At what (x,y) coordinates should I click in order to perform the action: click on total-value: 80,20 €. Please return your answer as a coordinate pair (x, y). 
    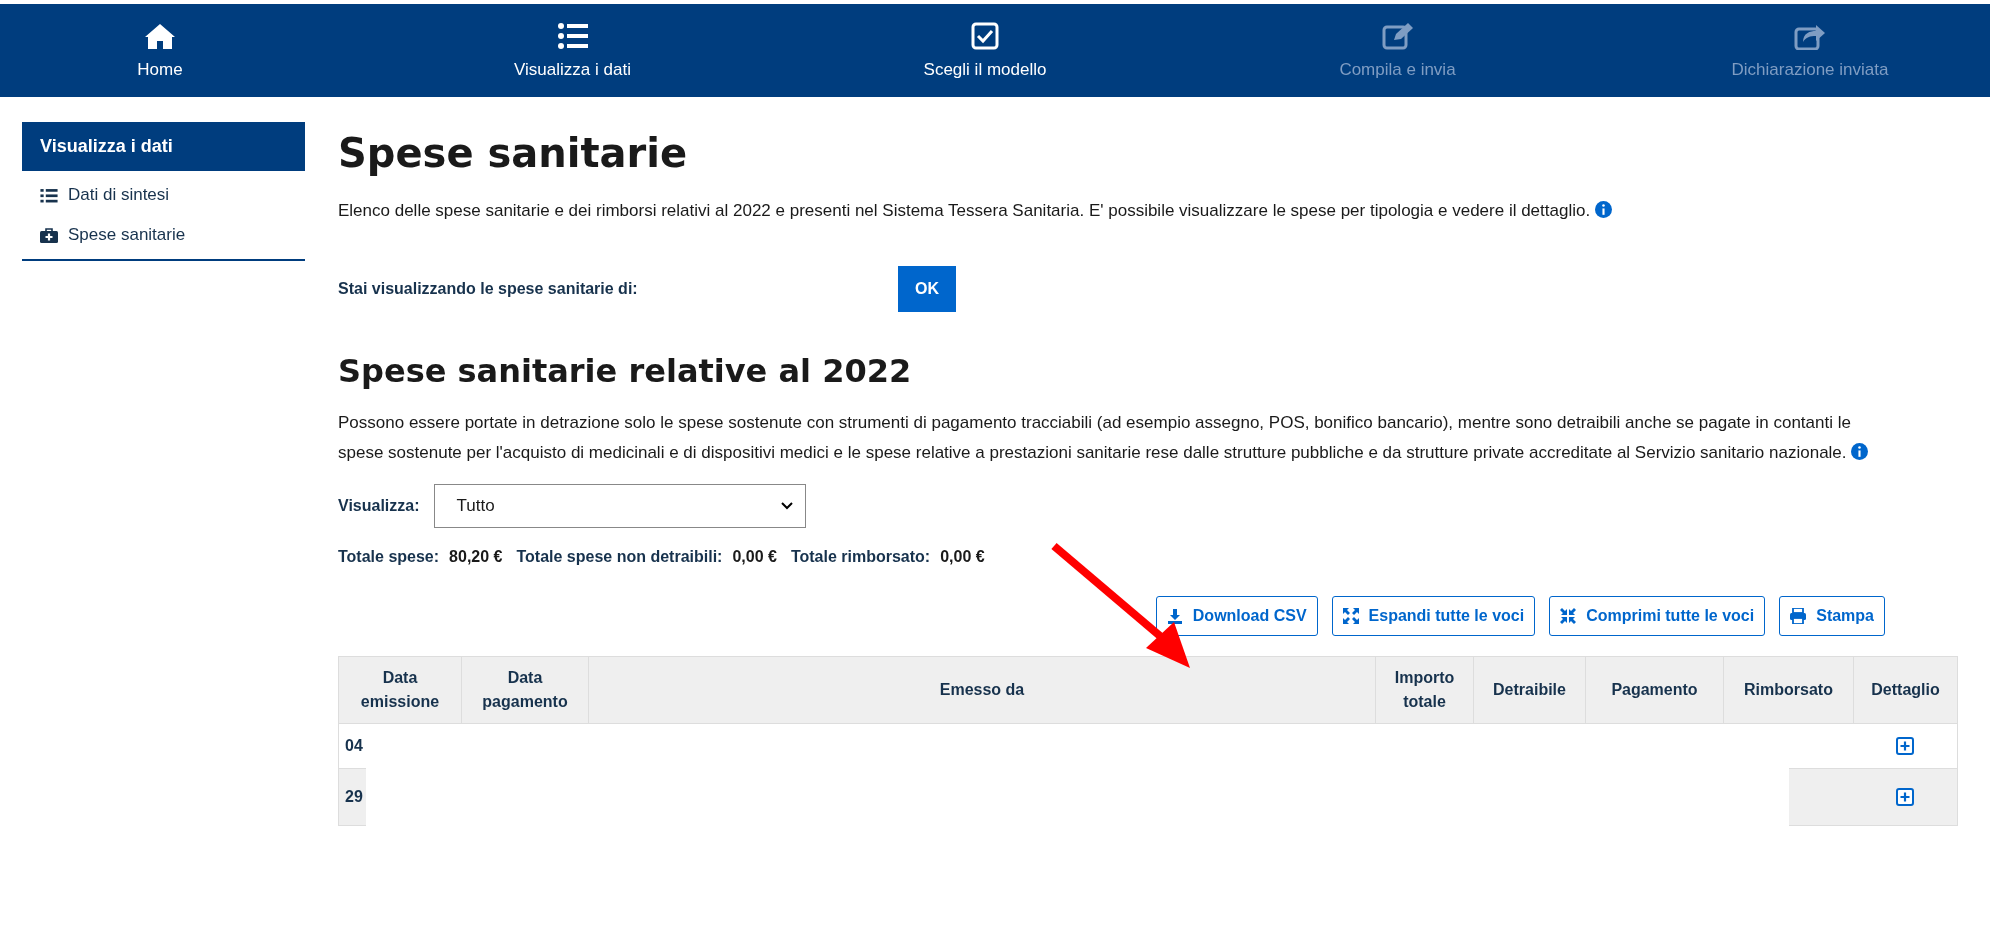
    Looking at the image, I should click on (476, 557).